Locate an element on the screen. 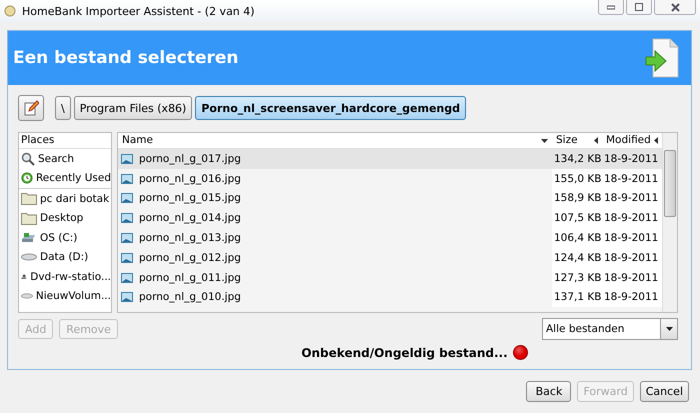 Image resolution: width=700 pixels, height=413 pixels. place-item: Desktop is located at coordinates (65, 218).